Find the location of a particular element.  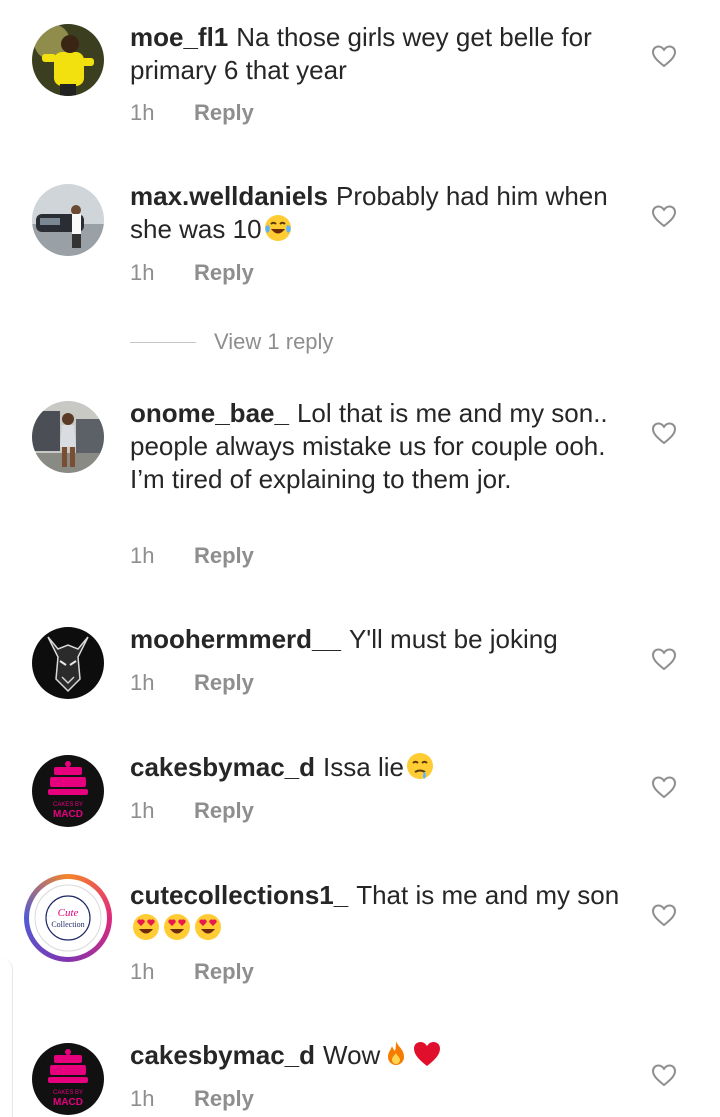

red-heart-emoji is located at coordinates (427, 1054).